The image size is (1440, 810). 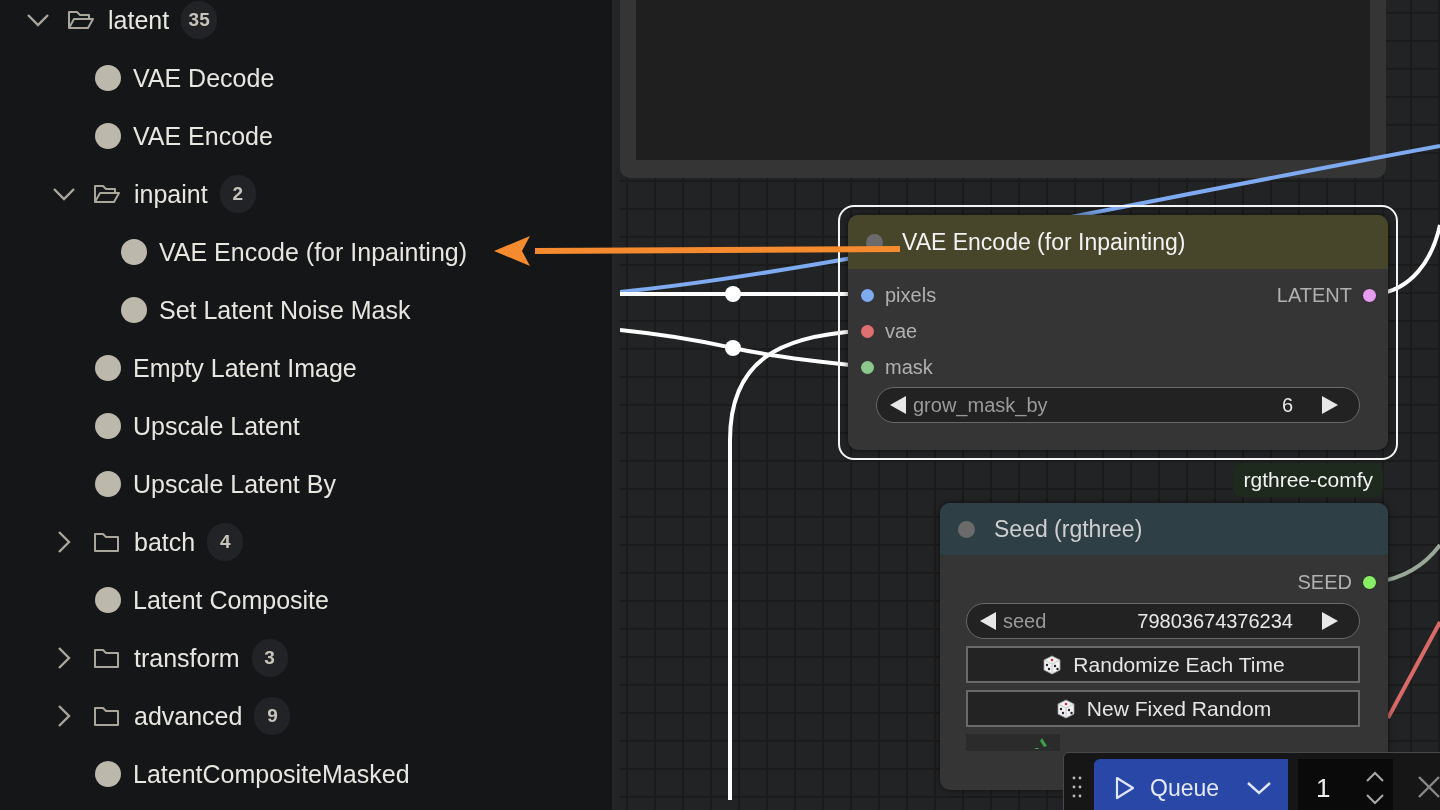 I want to click on node-badge: rgthree-comfy, so click(x=1308, y=480).